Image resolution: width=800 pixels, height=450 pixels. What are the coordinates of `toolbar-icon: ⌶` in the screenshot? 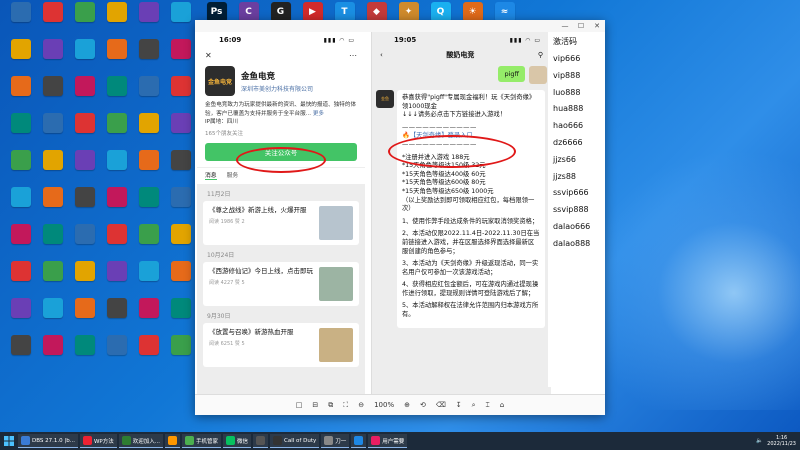 It's located at (488, 405).